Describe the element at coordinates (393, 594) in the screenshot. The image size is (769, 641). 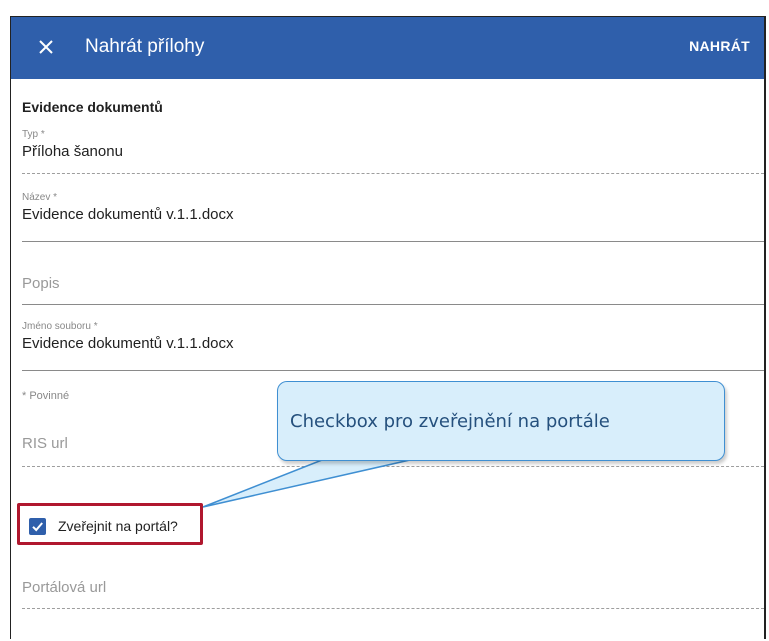
I see `portal-url-field: Portálová url` at that location.